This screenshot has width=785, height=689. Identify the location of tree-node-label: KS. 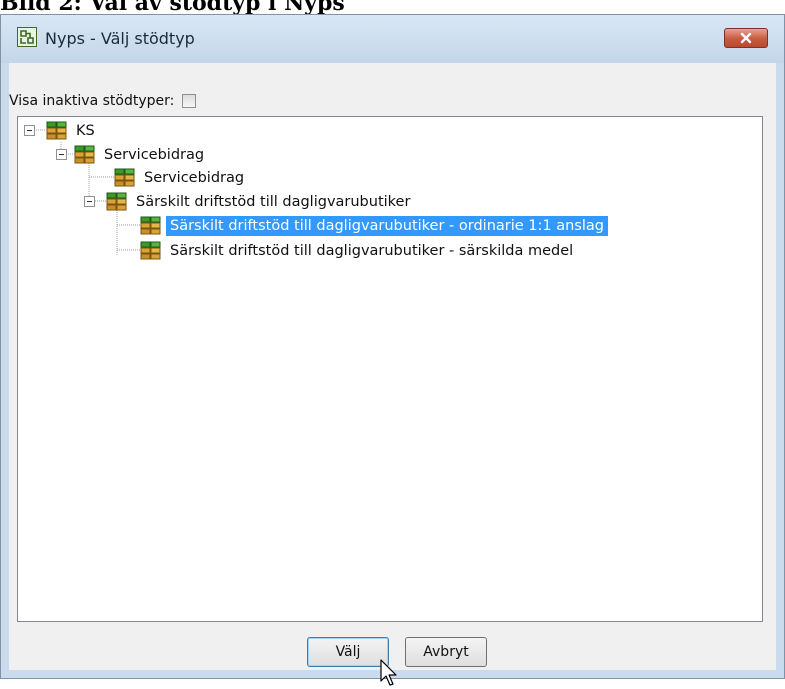
(85, 131).